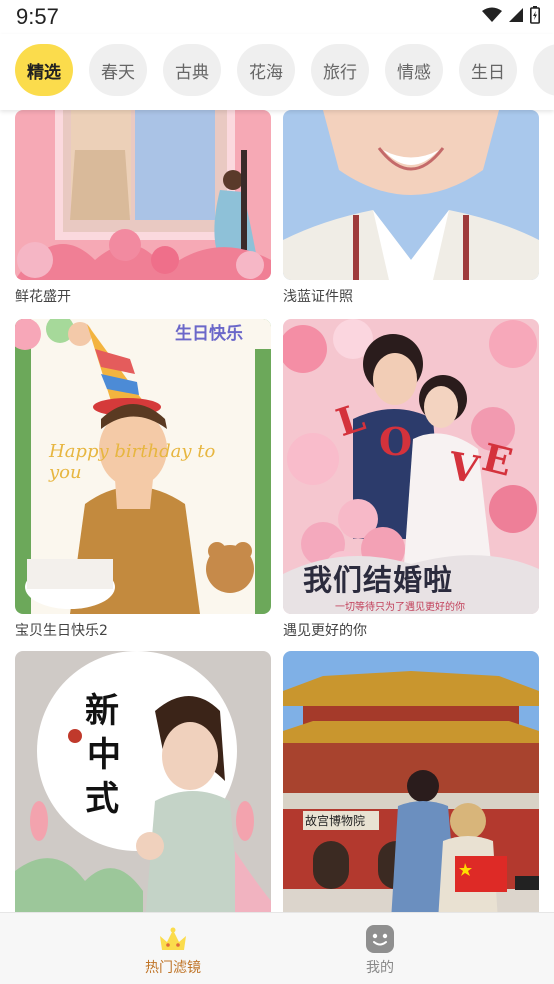 The width and height of the screenshot is (554, 984). I want to click on bottom-navigation: 热门滤镜 我的, so click(277, 948).